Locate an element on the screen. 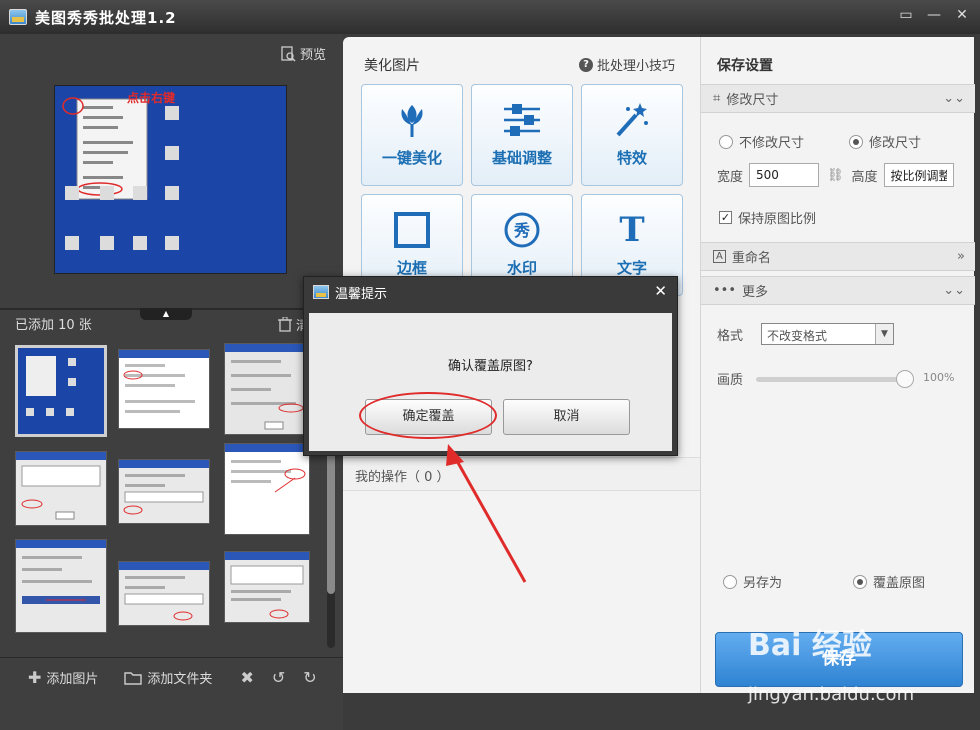  resize-option: 修改尺寸 is located at coordinates (885, 141).